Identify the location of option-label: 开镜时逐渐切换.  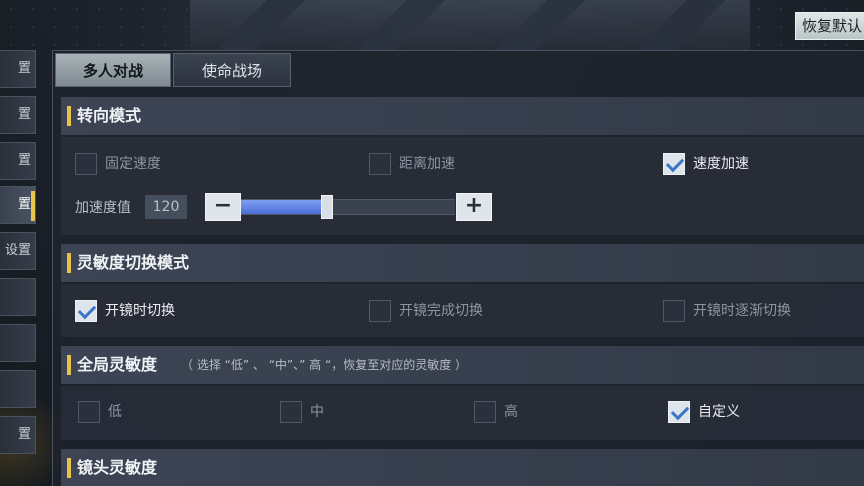
(742, 311).